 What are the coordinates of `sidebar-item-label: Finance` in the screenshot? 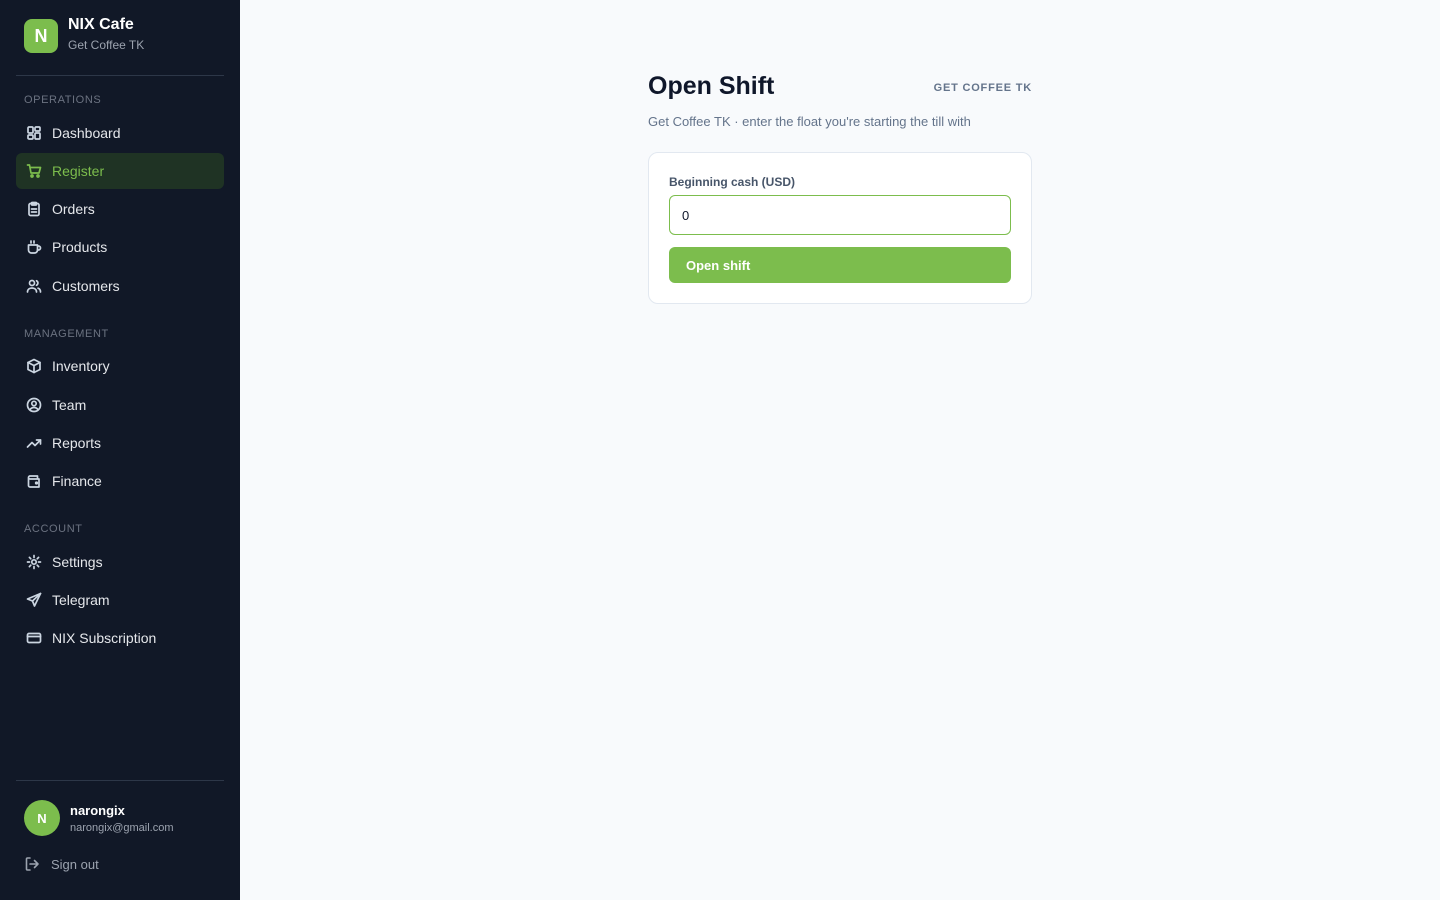 It's located at (77, 481).